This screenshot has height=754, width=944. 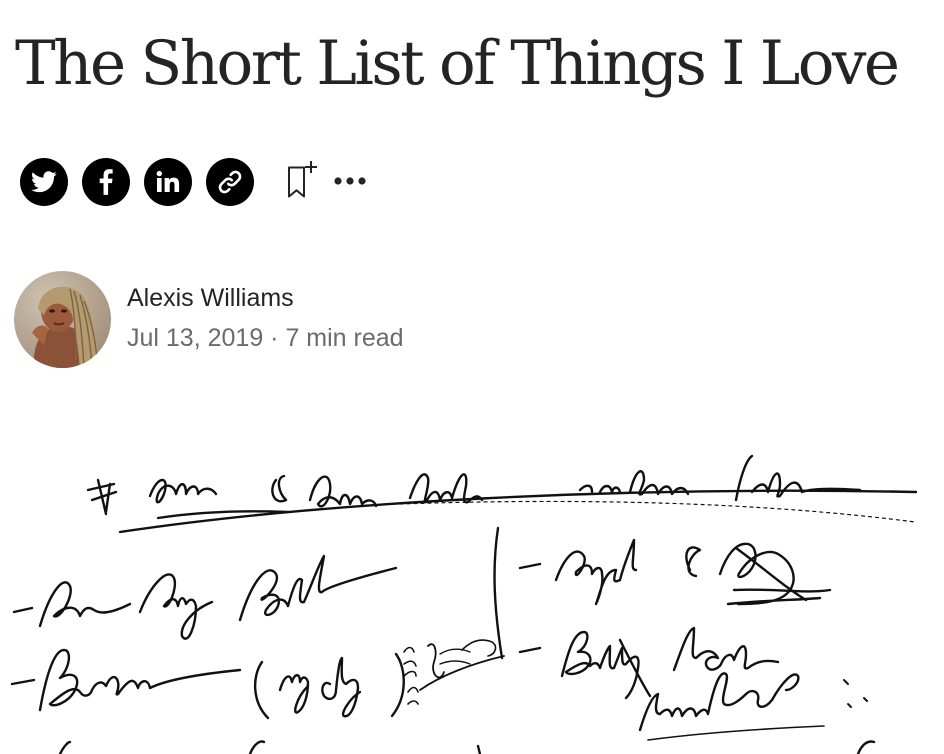 I want to click on link-icon, so click(x=230, y=182).